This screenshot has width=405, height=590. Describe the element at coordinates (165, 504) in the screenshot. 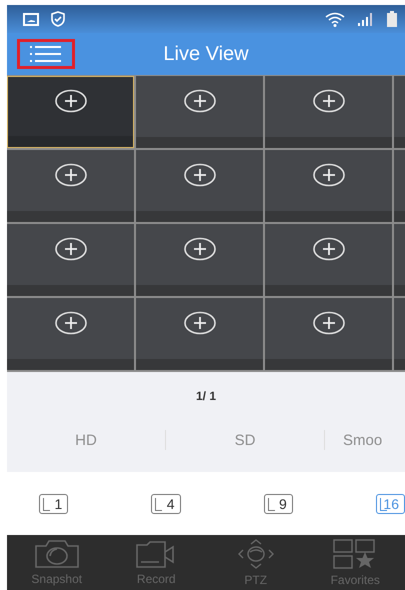

I see `split-layout-button: 4` at that location.